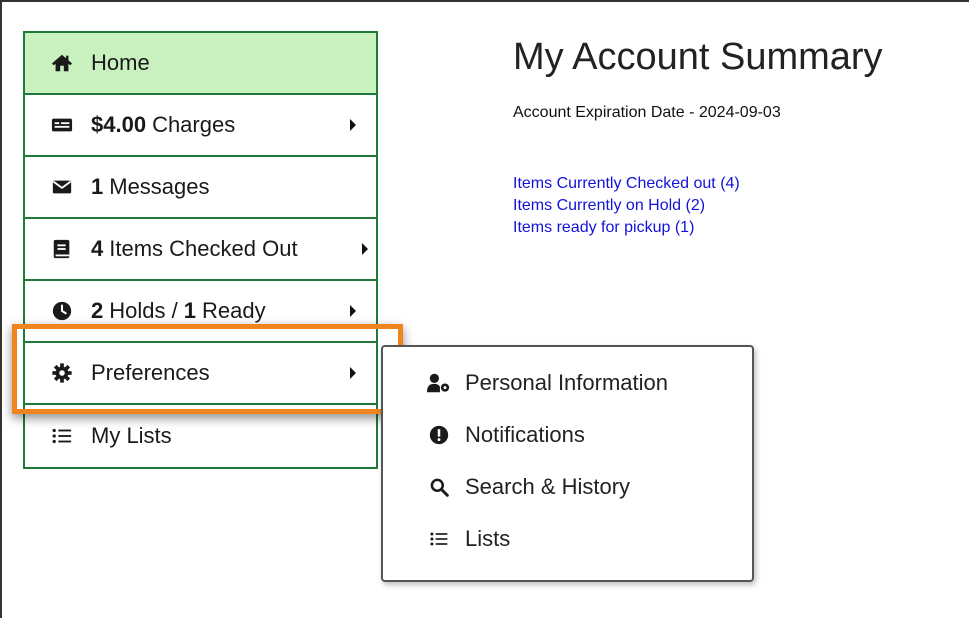  I want to click on sidebar-item-label: Charges, so click(194, 124).